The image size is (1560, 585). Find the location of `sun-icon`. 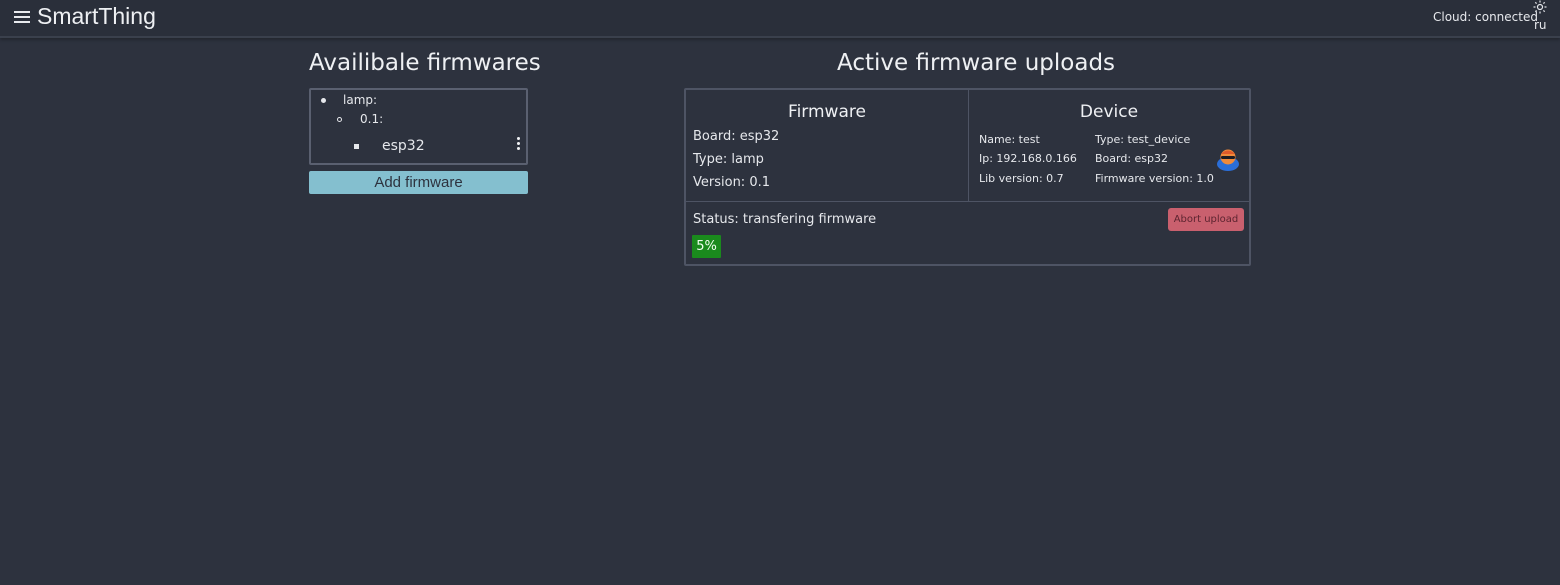

sun-icon is located at coordinates (1540, 7).